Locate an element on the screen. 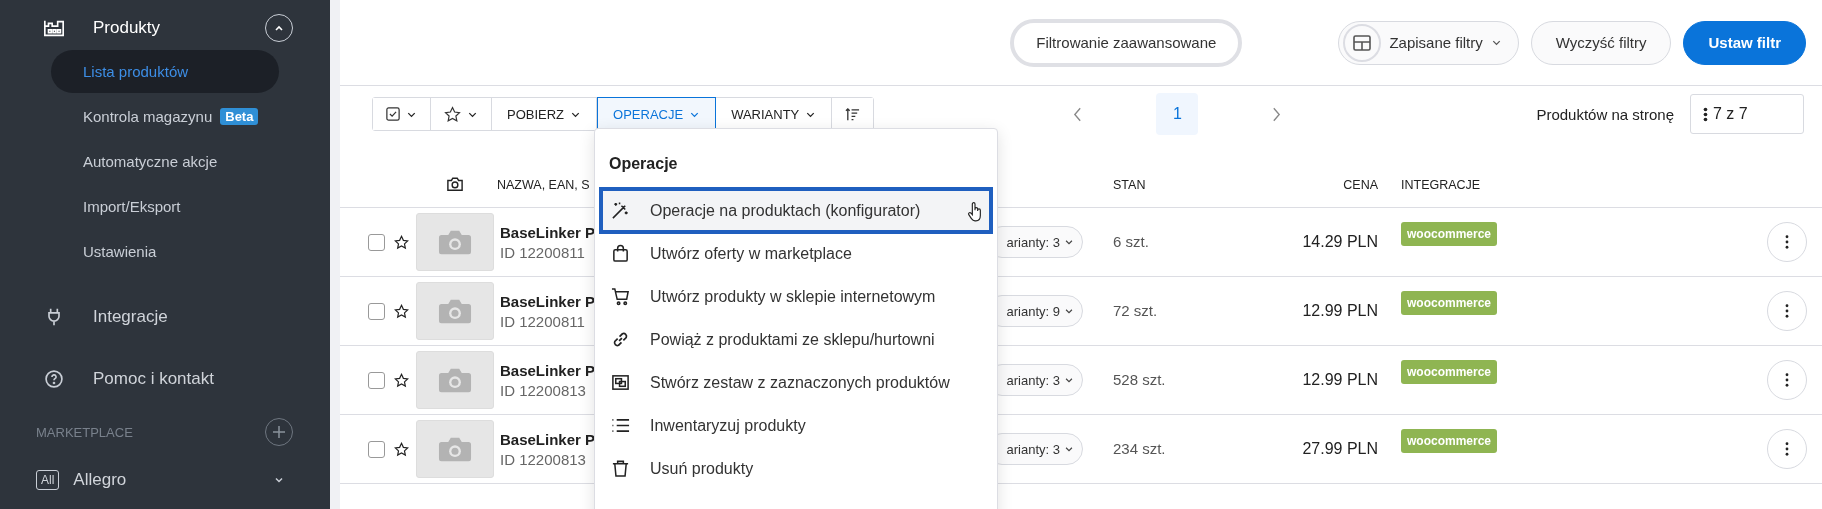  pointer-hand-icon is located at coordinates (975, 212).